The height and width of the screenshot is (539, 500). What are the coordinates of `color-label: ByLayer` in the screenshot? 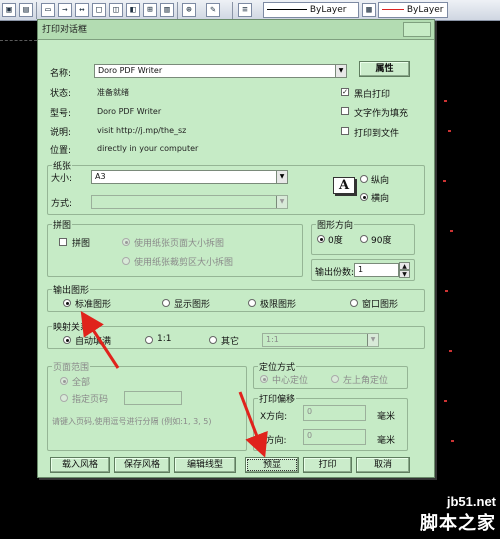 It's located at (425, 10).